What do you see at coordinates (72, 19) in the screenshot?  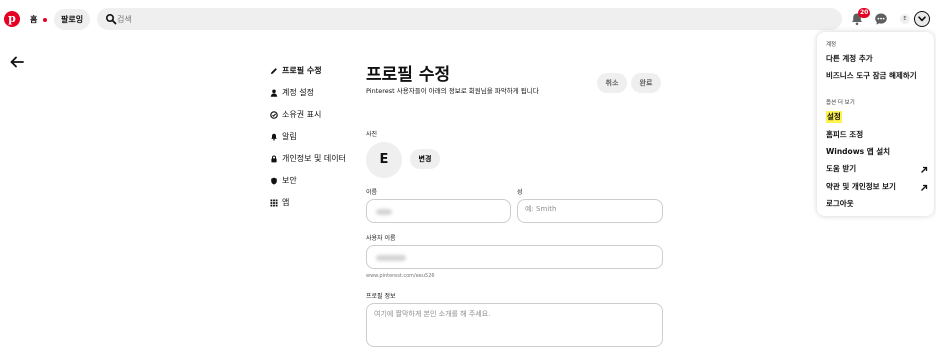 I see `nav-following-button: 팔로잉` at bounding box center [72, 19].